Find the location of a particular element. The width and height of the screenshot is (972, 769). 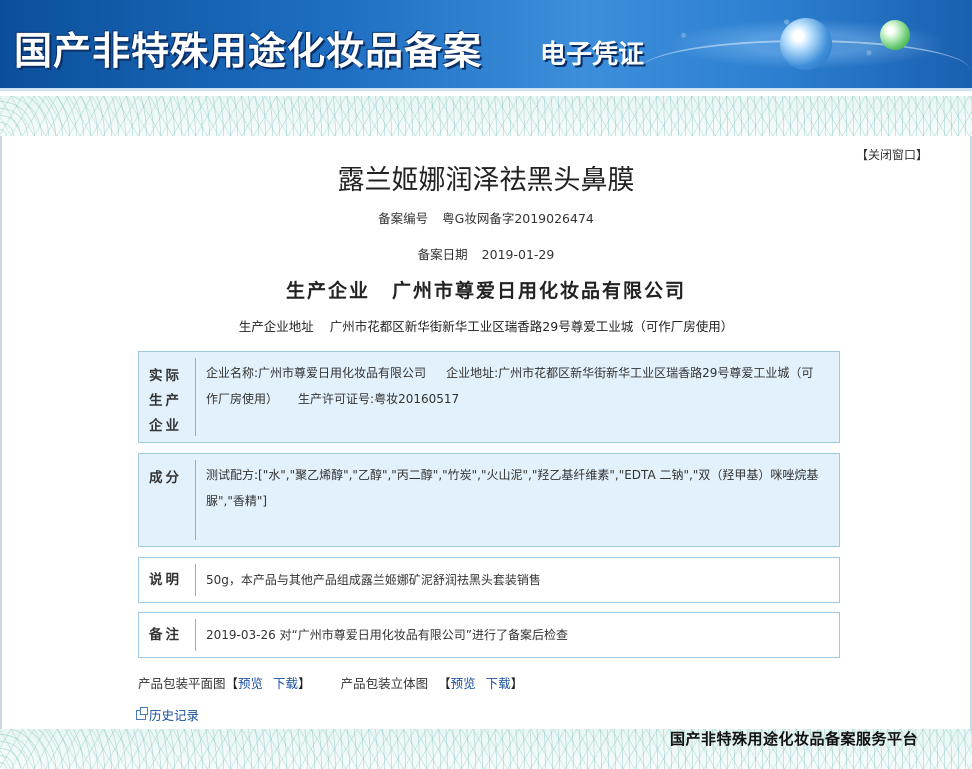

company-name-value: 广州市尊爱日用化妆品有限公司 is located at coordinates (342, 373).